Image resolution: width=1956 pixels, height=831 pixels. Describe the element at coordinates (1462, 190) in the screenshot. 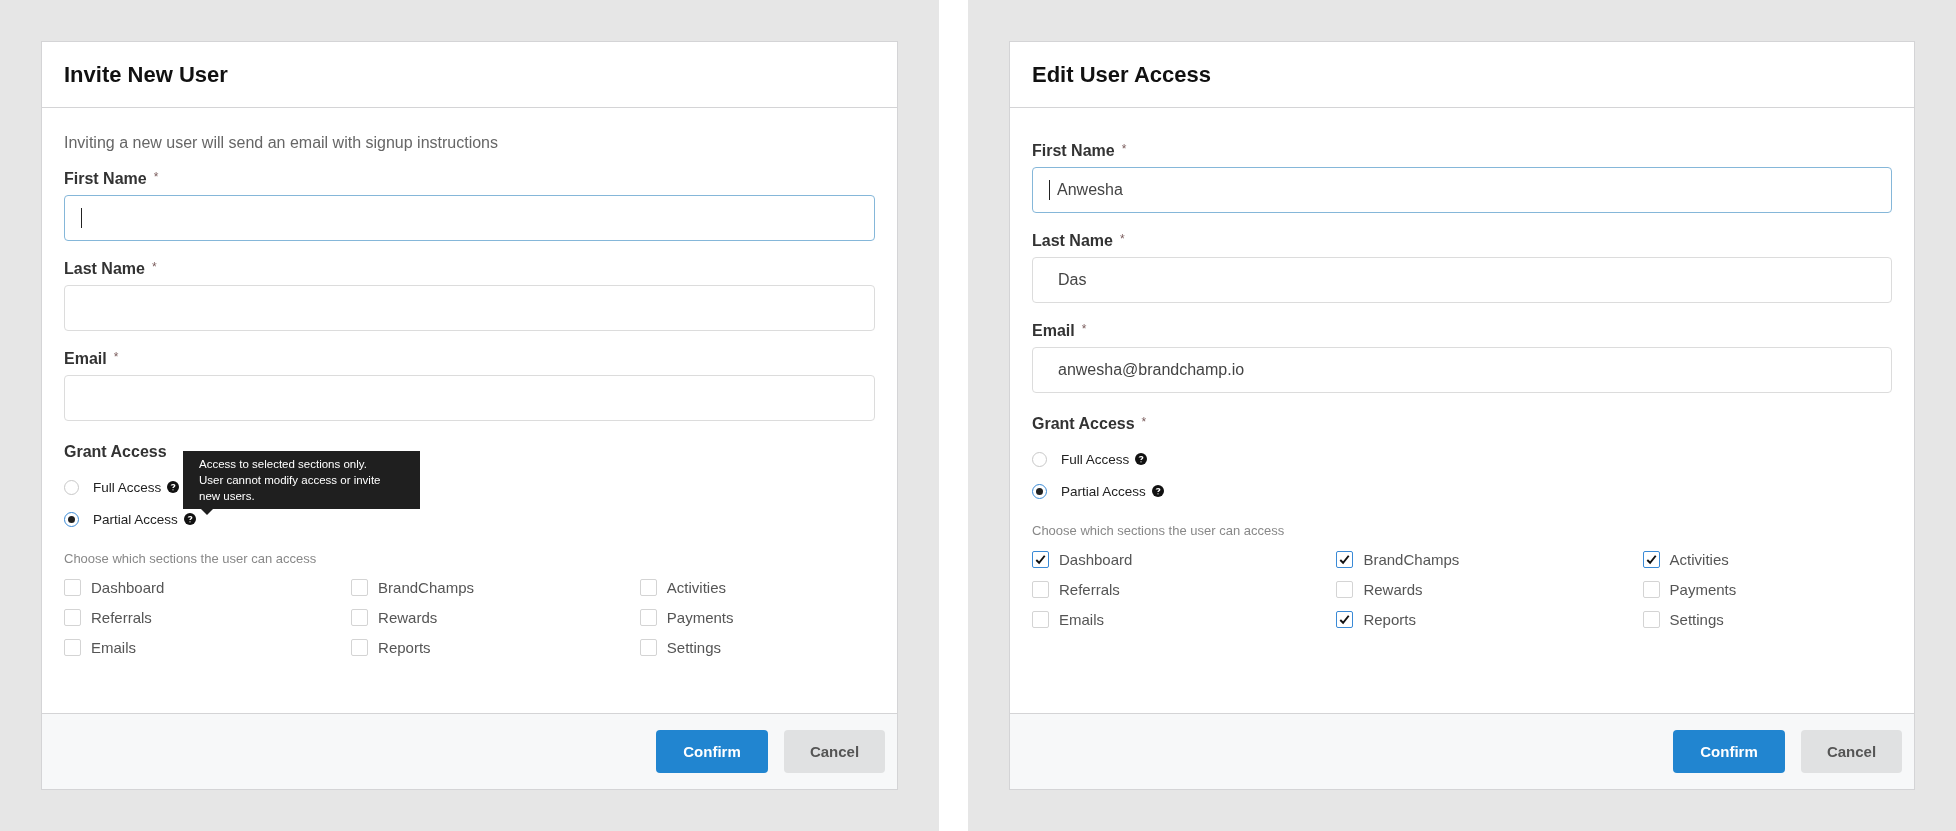

I see `input-field: Anwesha` at that location.